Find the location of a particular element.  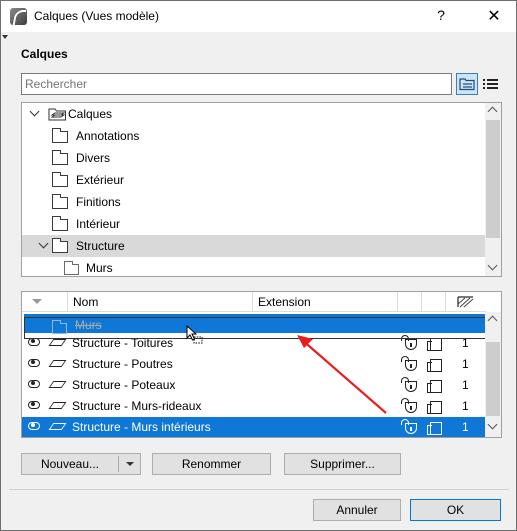

column-wireframe is located at coordinates (434, 302).